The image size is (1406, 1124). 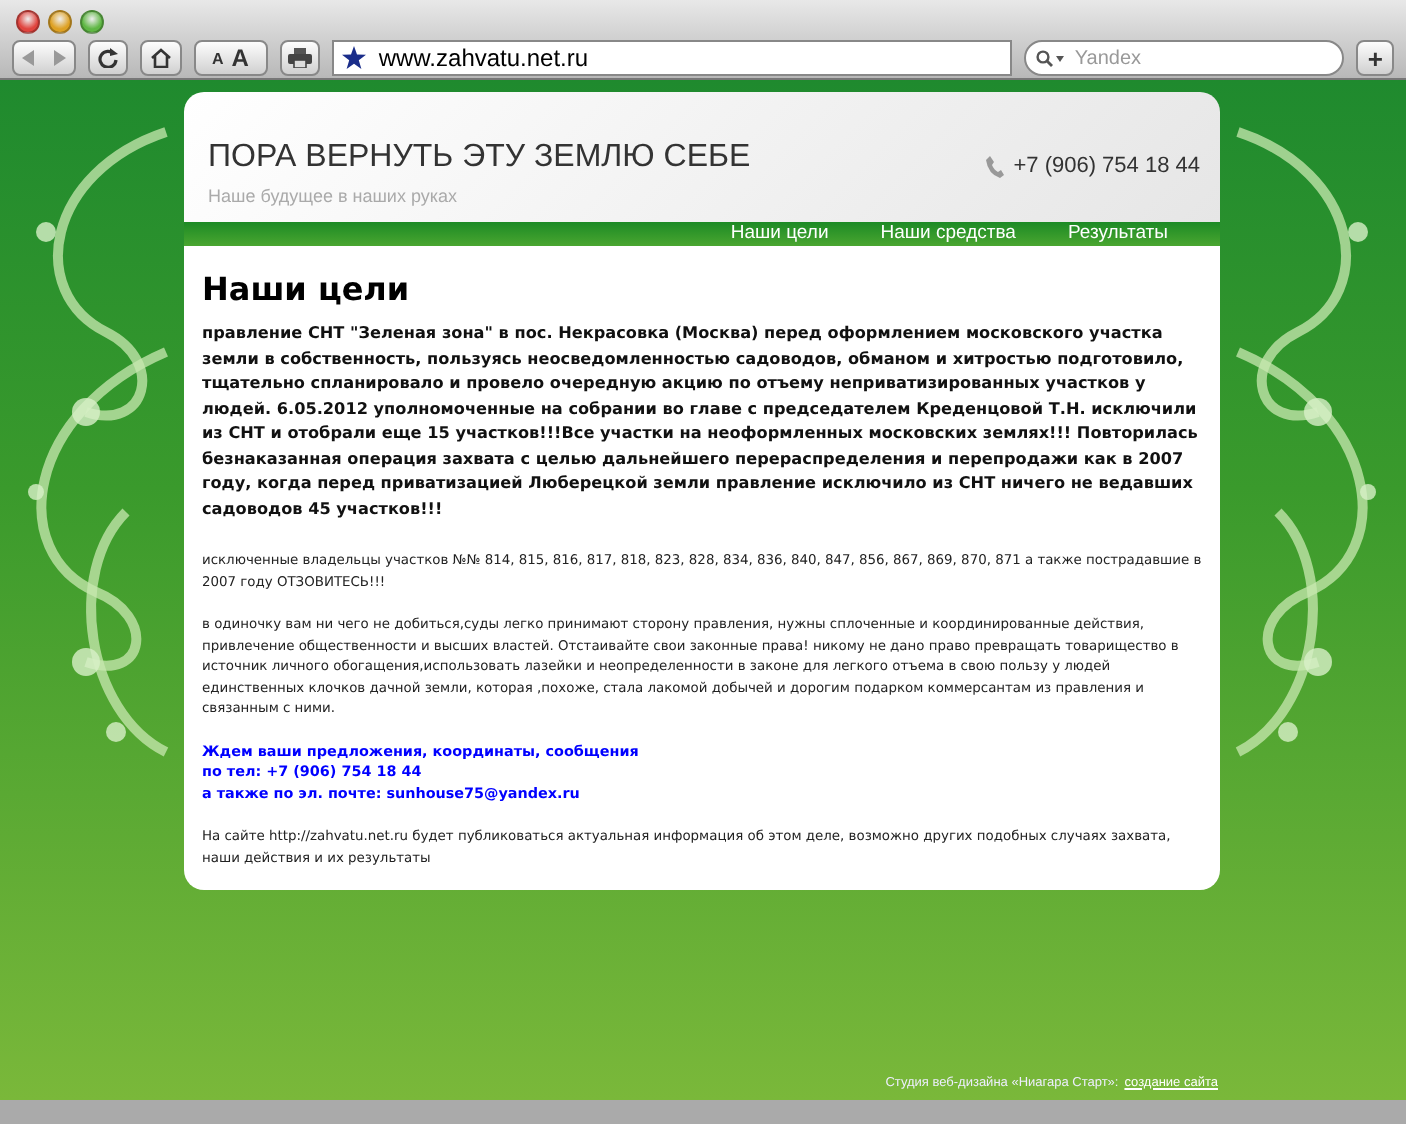 I want to click on nav-link: Результаты, so click(x=1117, y=233).